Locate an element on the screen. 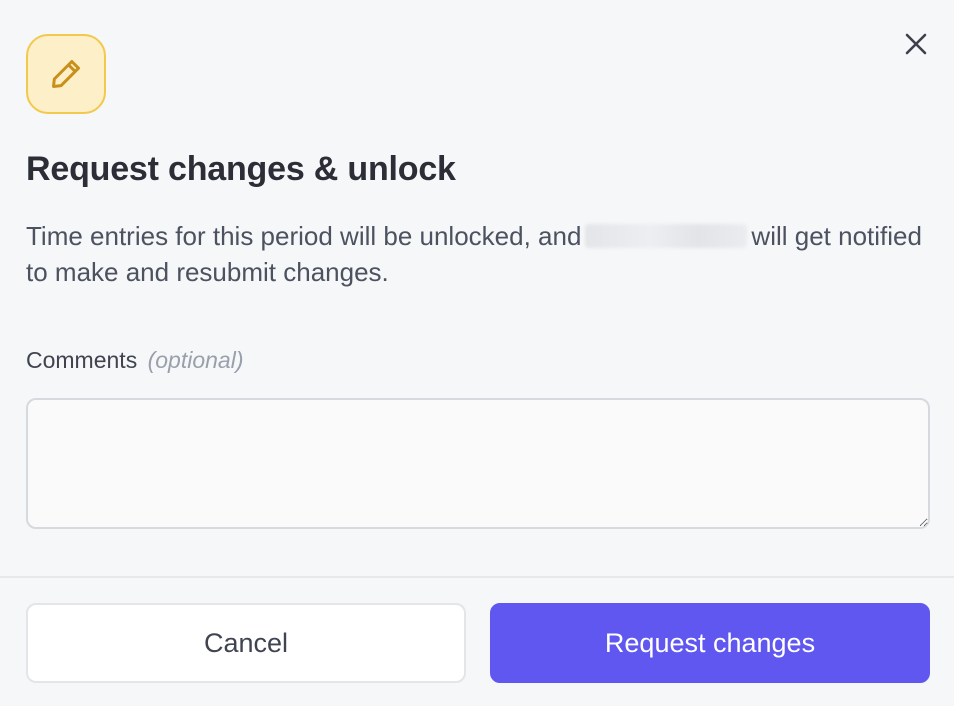 Image resolution: width=954 pixels, height=706 pixels. comments-label-text: Comments is located at coordinates (82, 360).